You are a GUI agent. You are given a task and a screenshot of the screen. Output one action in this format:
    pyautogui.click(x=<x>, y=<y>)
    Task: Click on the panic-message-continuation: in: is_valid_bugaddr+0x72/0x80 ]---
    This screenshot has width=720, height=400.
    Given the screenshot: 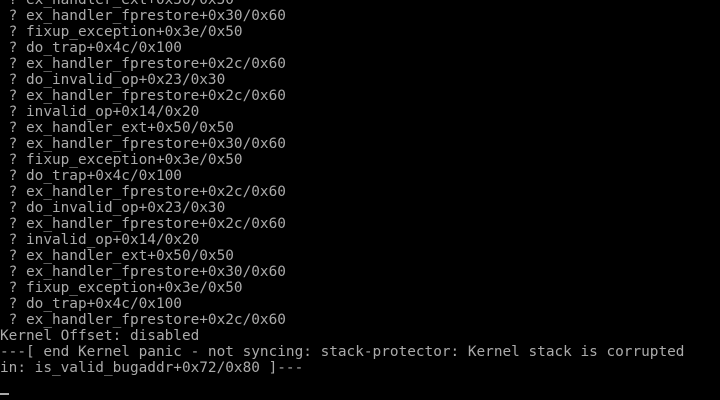 What is the action you would take?
    pyautogui.click(x=152, y=368)
    